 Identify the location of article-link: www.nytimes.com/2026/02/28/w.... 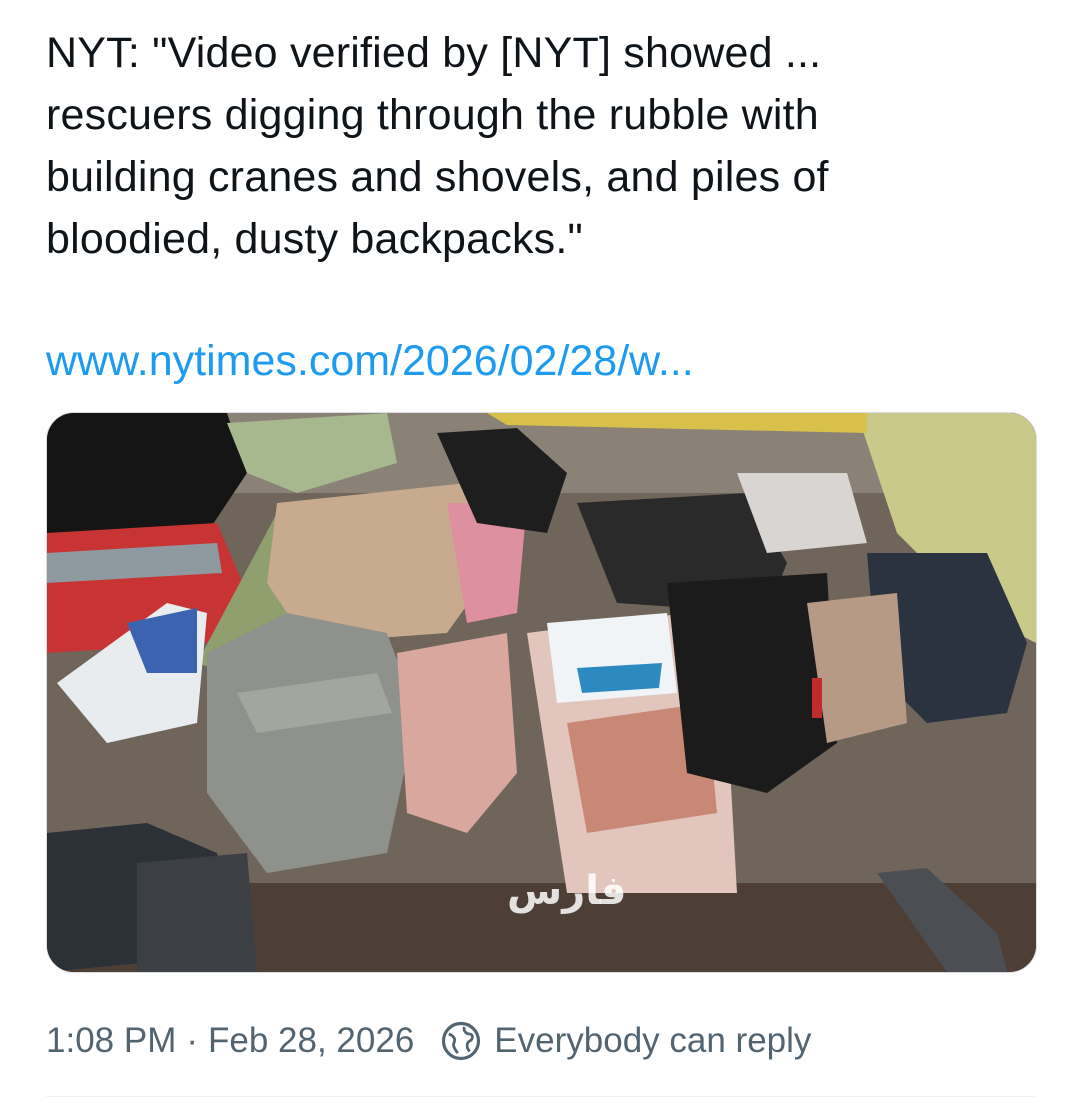
(370, 361).